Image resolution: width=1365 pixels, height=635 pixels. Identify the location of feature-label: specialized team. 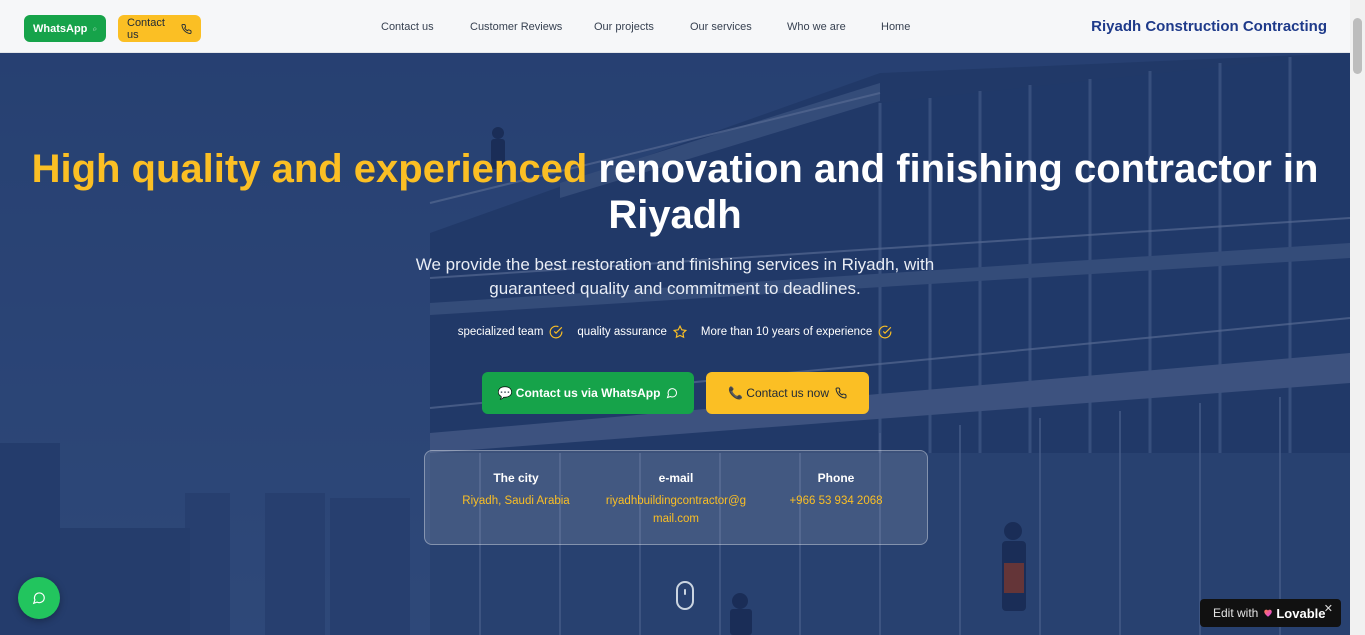
(500, 332).